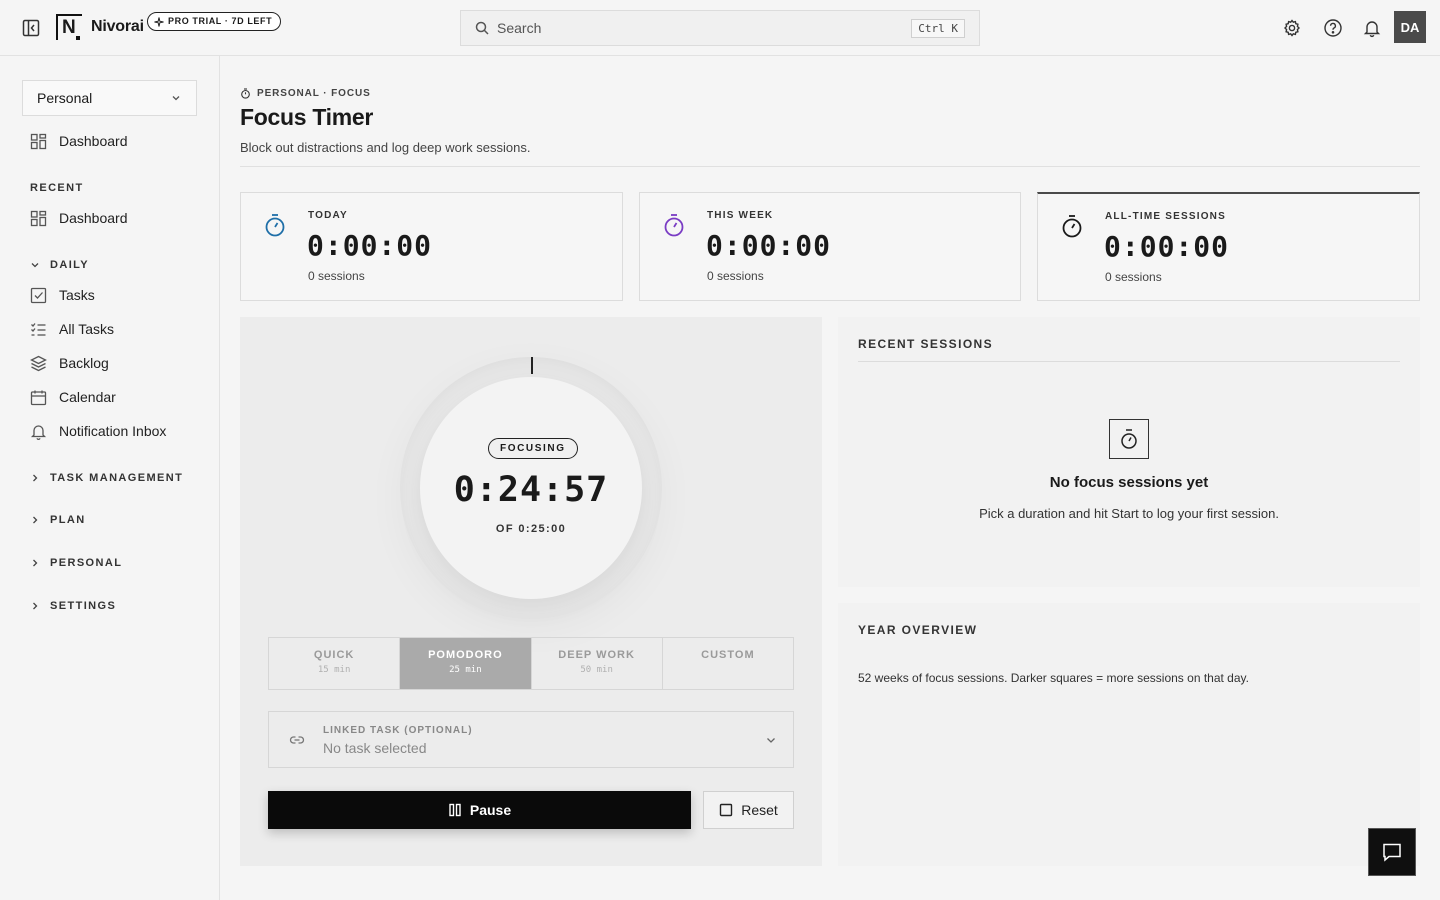 The height and width of the screenshot is (900, 1440). I want to click on list-check-icon, so click(38, 329).